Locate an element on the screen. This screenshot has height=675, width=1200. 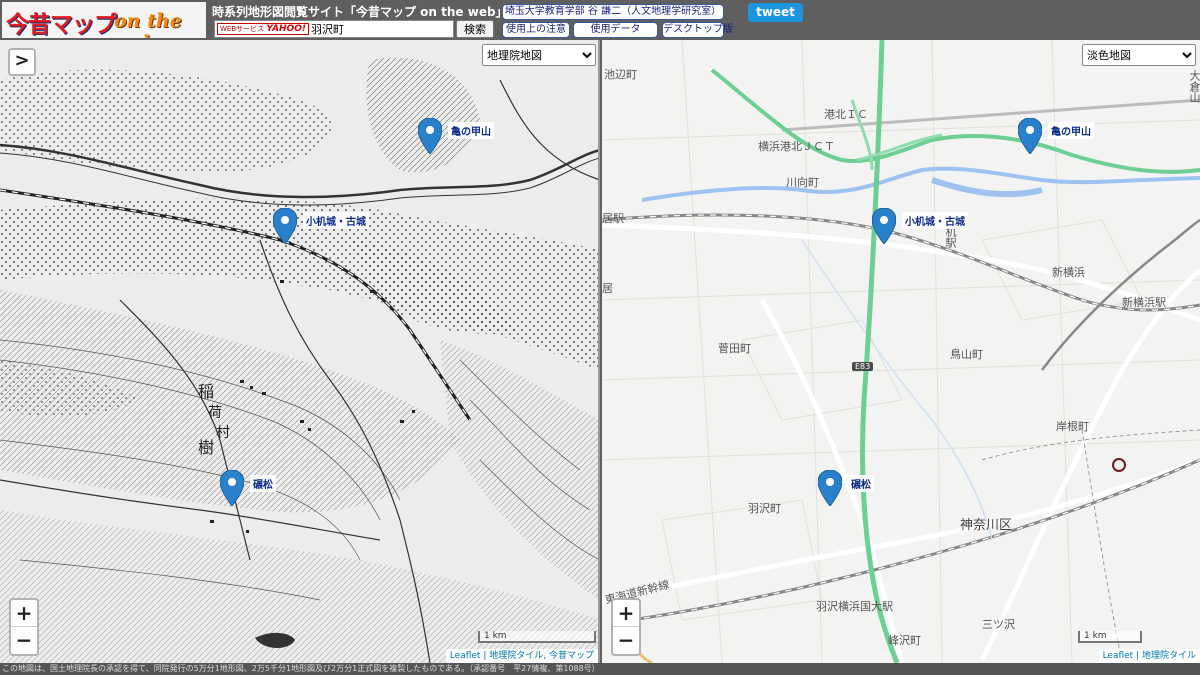
place-shinyokohama-station: 新横浜駅 is located at coordinates (1144, 302).